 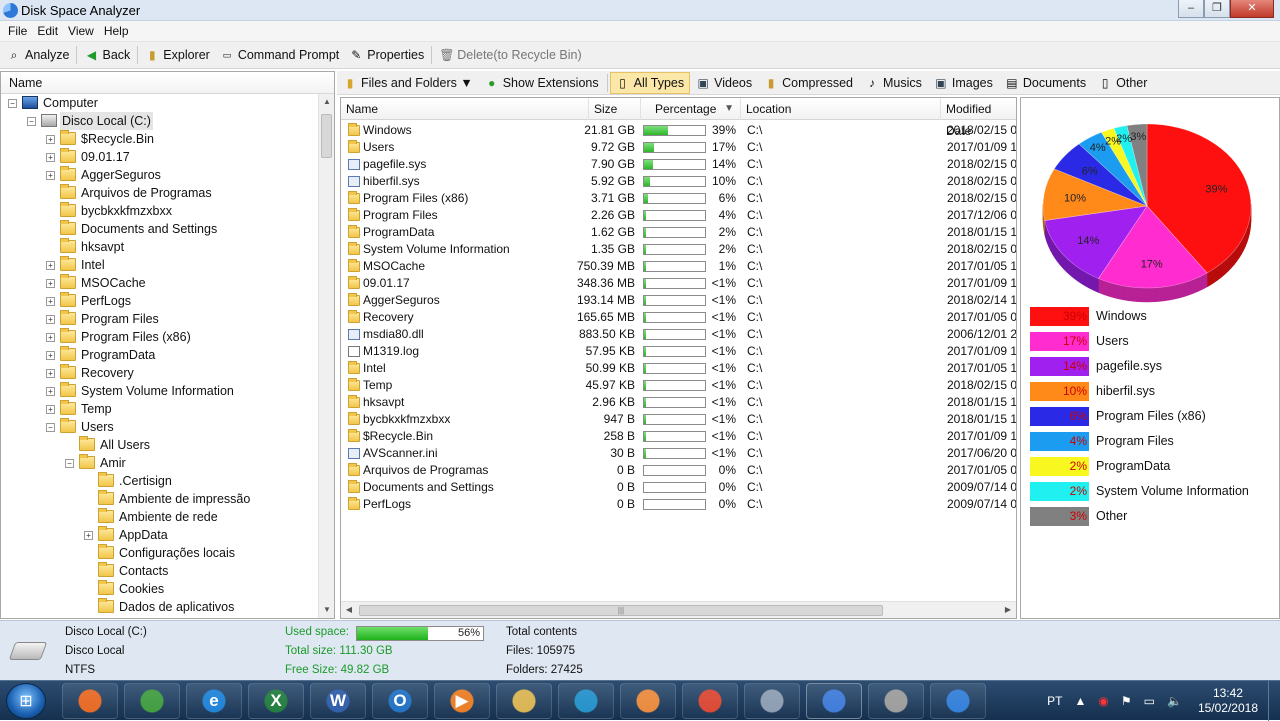 What do you see at coordinates (678, 419) in the screenshot?
I see `file-row: bycbkxkfmzxbxx947 B<1%C:\2018/01/15 14` at bounding box center [678, 419].